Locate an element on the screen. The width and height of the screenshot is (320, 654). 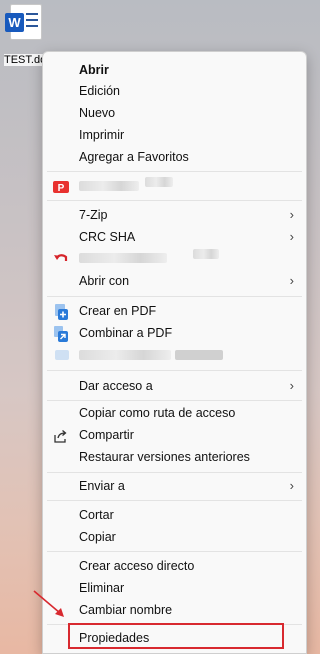
menu-item-agregar-favoritos: Agregar a Favoritos is located at coordinates (174, 157).